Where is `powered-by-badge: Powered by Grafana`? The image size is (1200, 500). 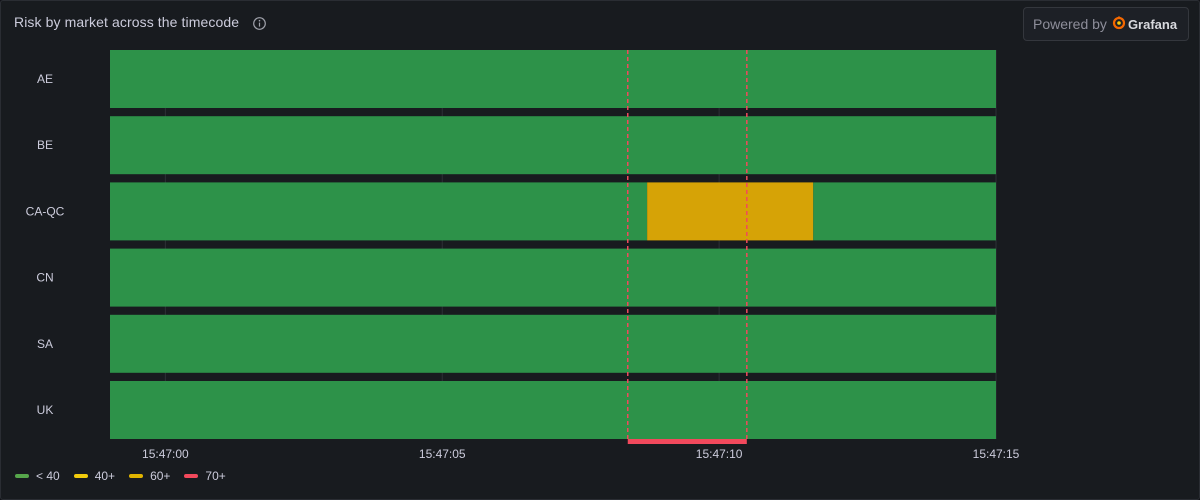 powered-by-badge: Powered by Grafana is located at coordinates (1106, 24).